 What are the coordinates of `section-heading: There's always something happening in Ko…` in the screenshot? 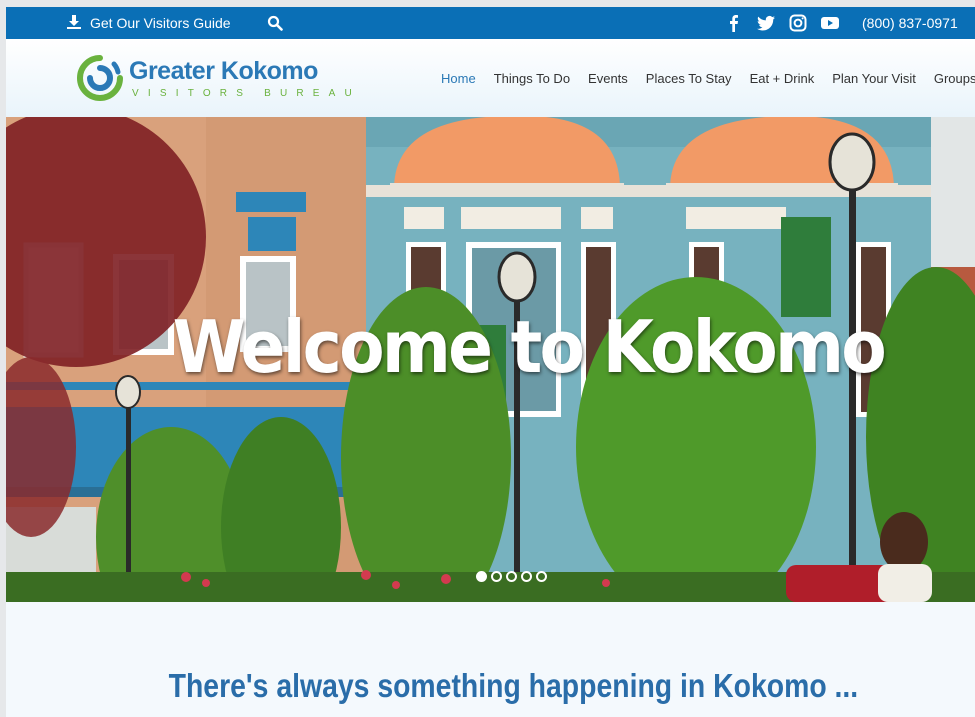 It's located at (513, 685).